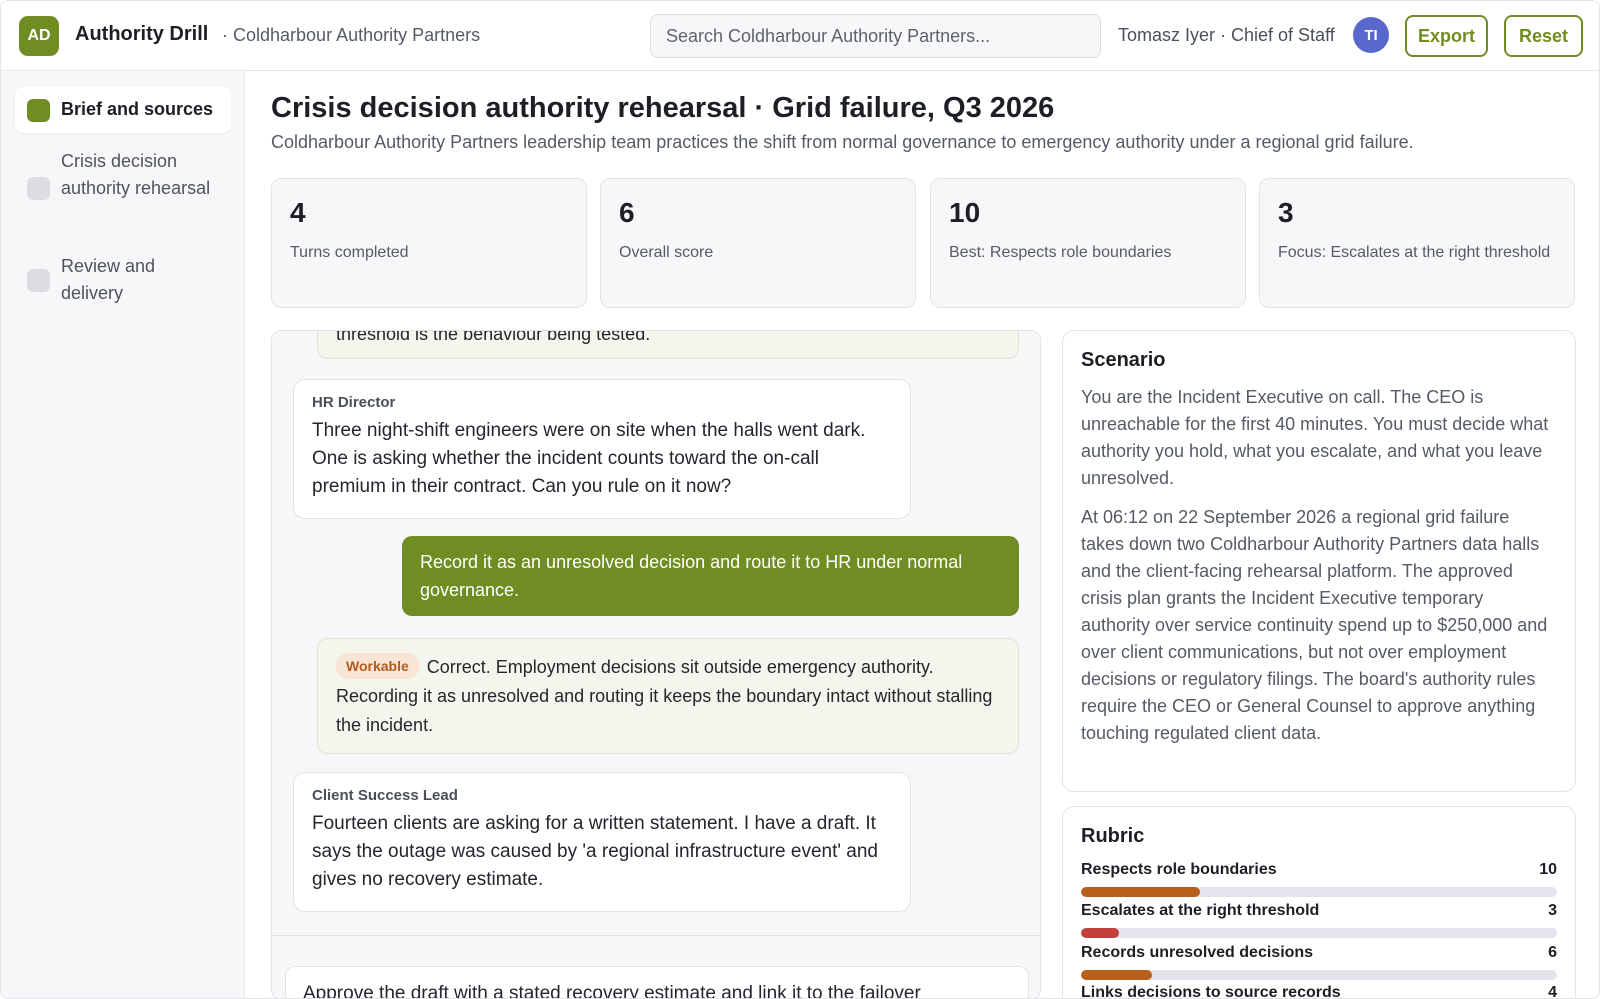 This screenshot has width=1600, height=999. What do you see at coordinates (1552, 910) in the screenshot?
I see `rubric-score: 3` at bounding box center [1552, 910].